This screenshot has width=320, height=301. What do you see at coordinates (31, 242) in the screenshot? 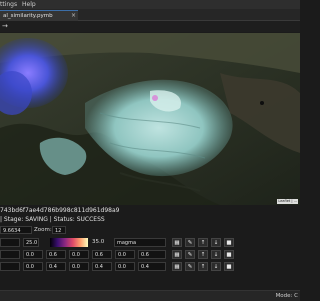
I see `range-min-field: 25.0` at bounding box center [31, 242].